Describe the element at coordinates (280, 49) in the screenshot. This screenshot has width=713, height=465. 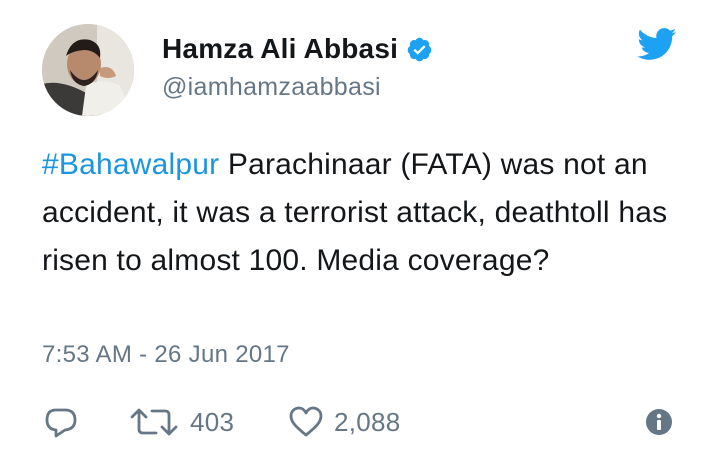
I see `display-name: Hamza Ali Abbasi` at that location.